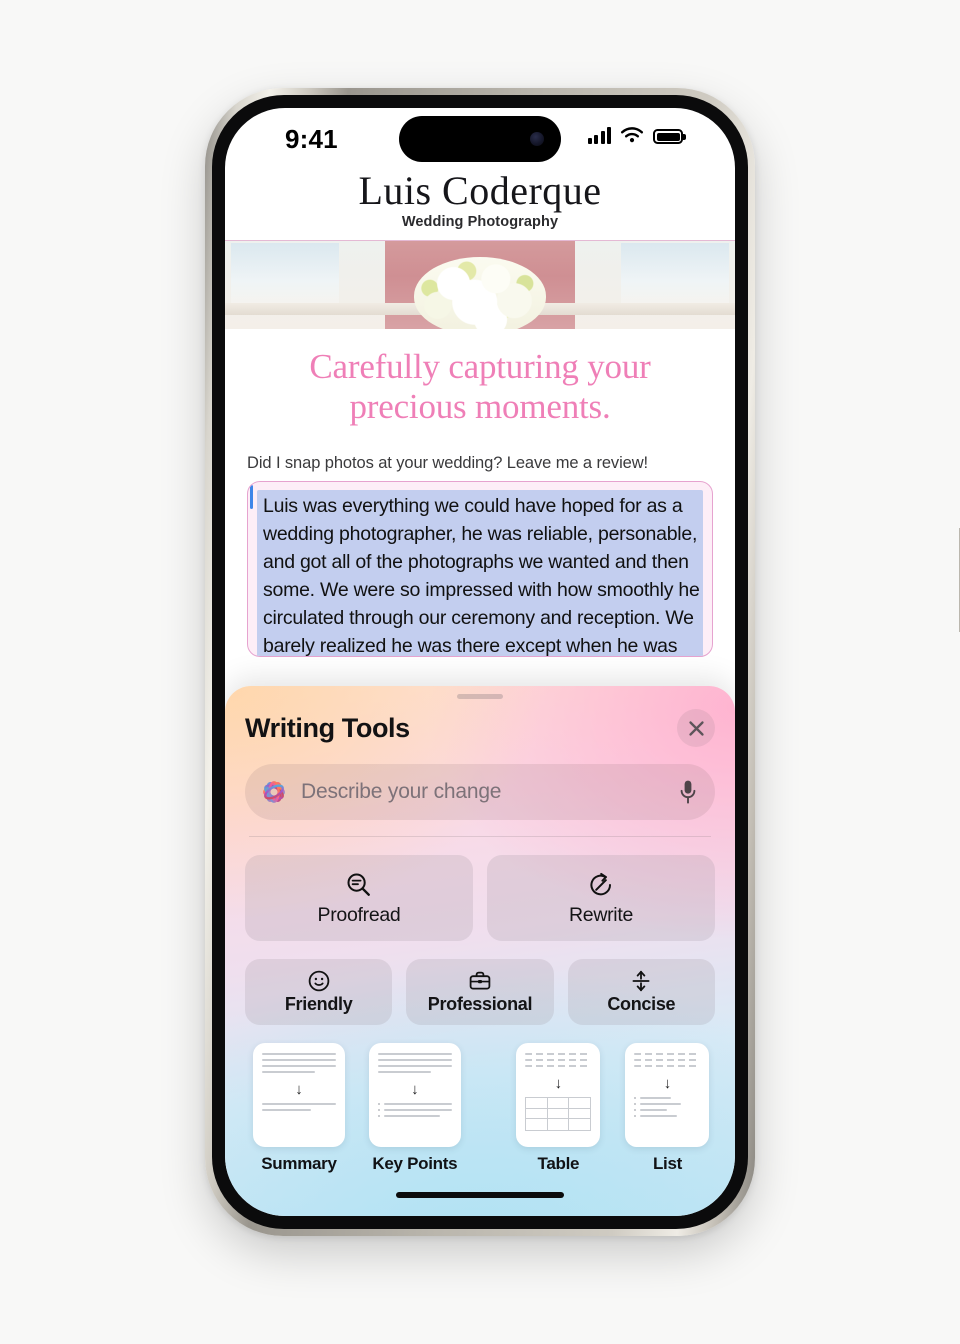 Image resolution: width=960 pixels, height=1344 pixels. I want to click on hero-wedding-photo, so click(480, 285).